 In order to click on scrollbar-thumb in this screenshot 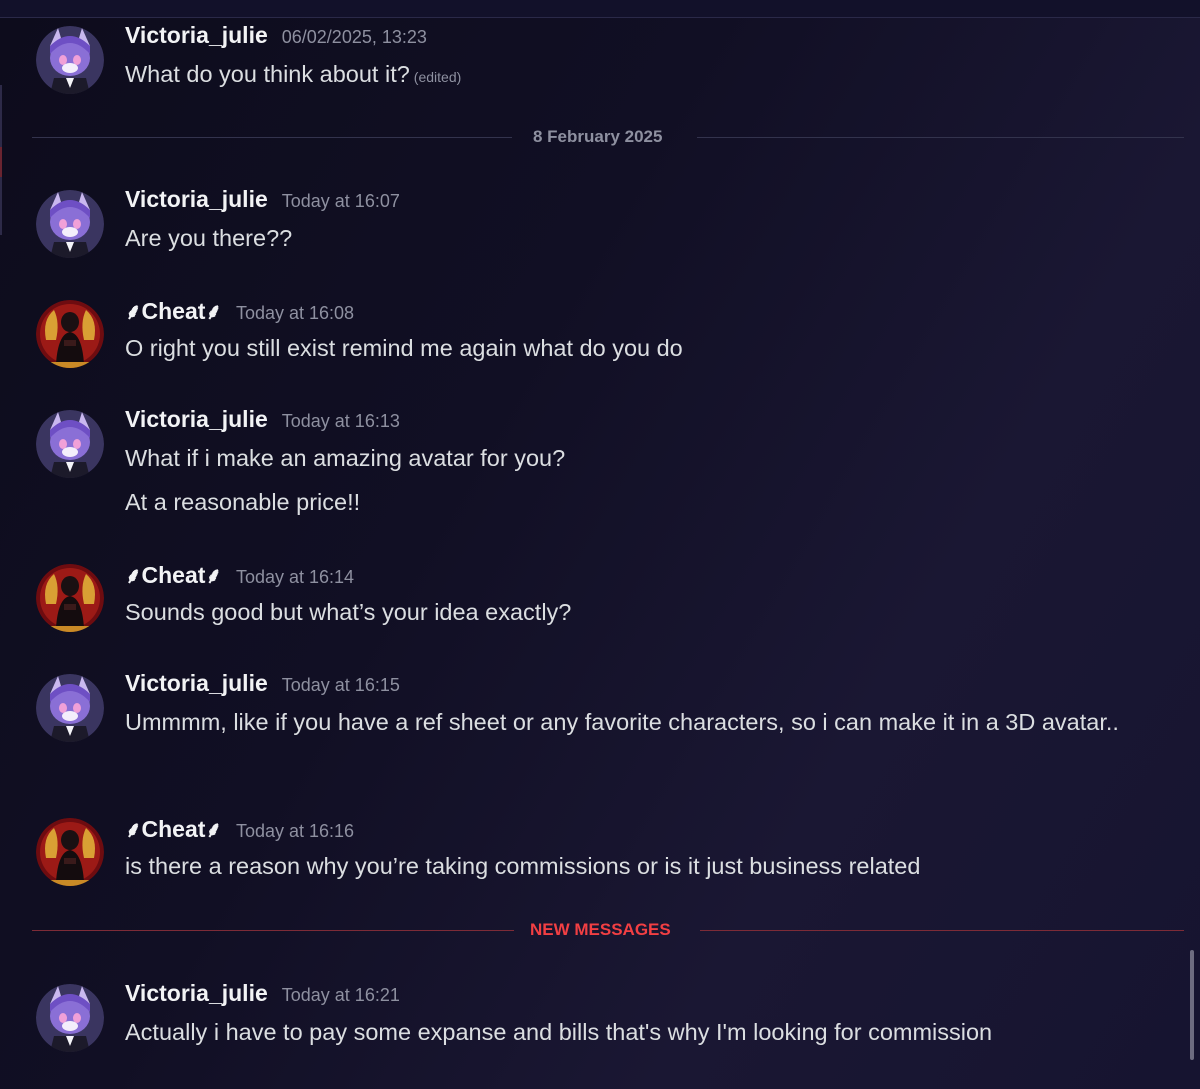, I will do `click(1192, 1005)`.